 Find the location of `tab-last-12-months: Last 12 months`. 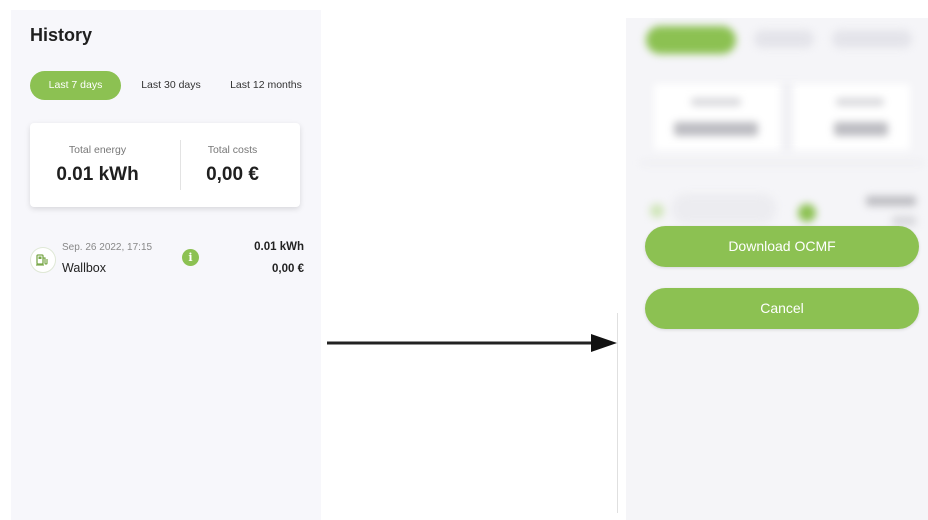

tab-last-12-months: Last 12 months is located at coordinates (266, 85).